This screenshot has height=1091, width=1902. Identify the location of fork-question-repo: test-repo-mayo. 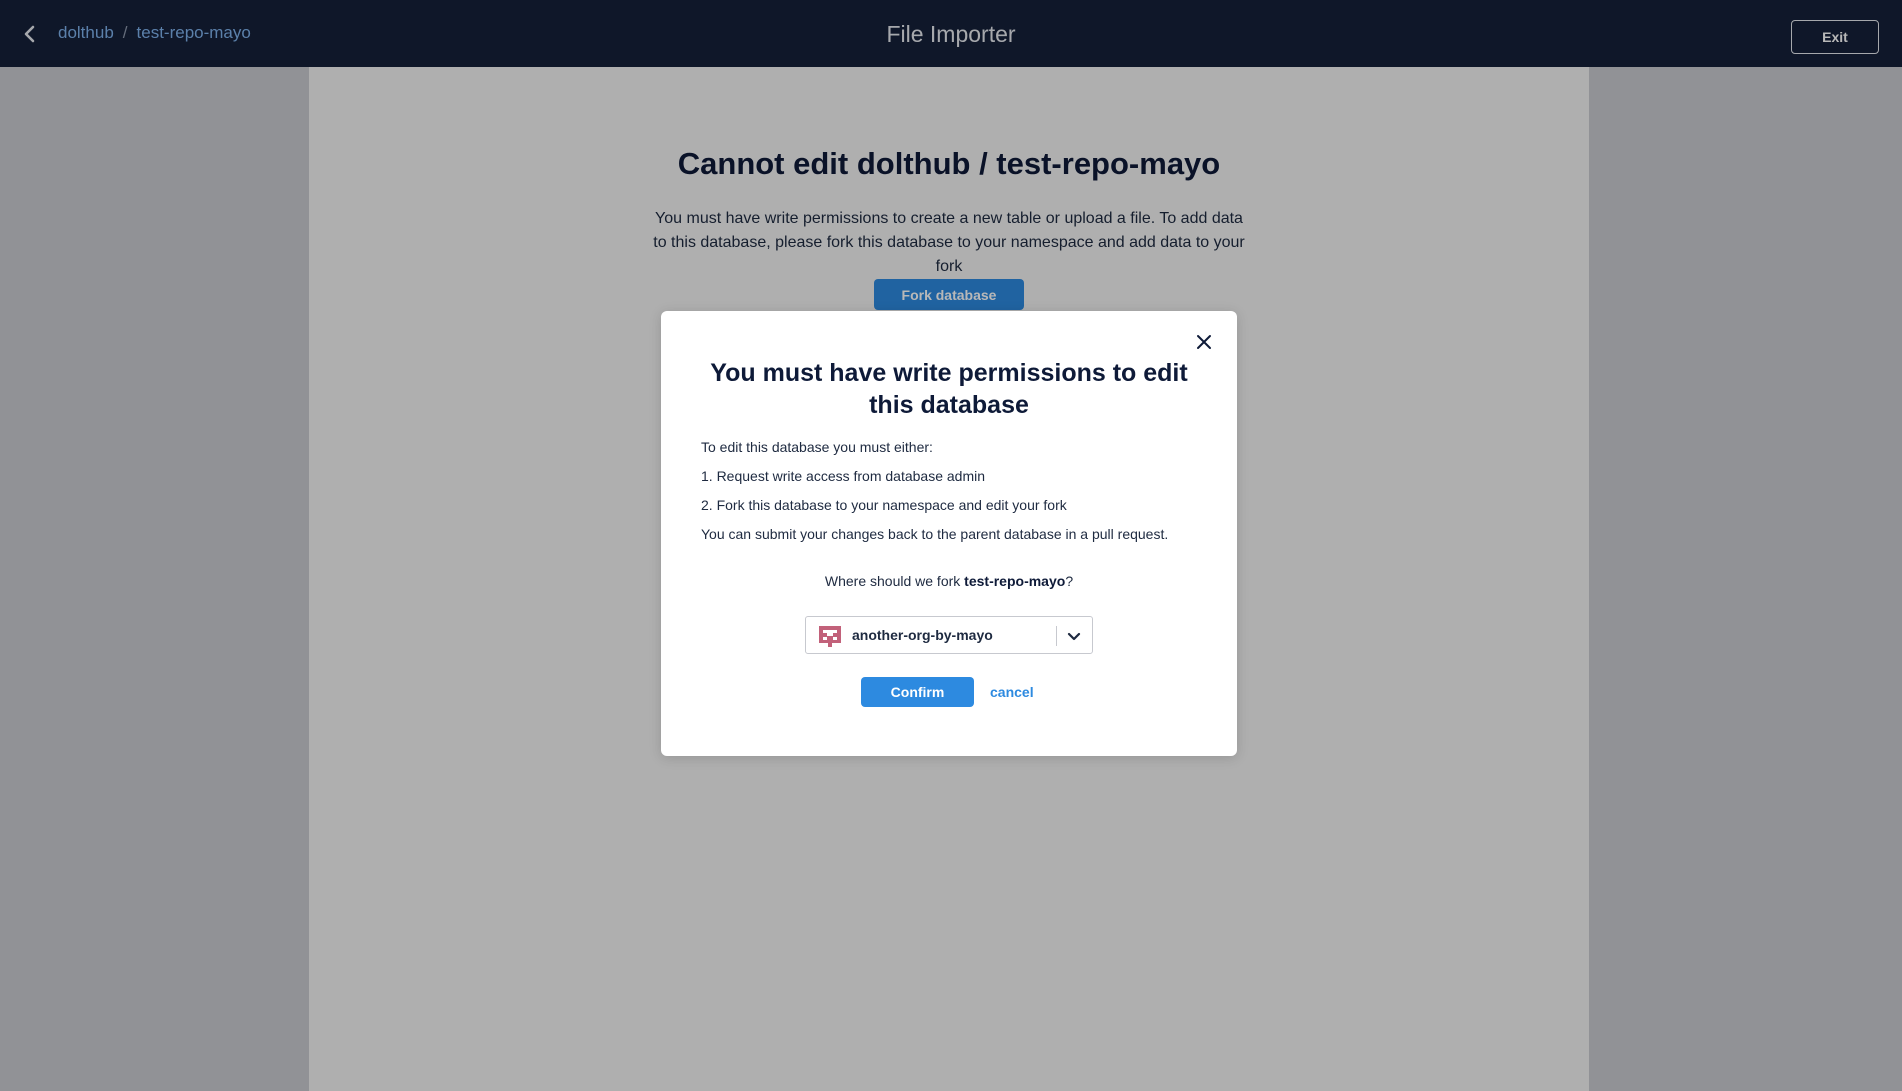
(1015, 581).